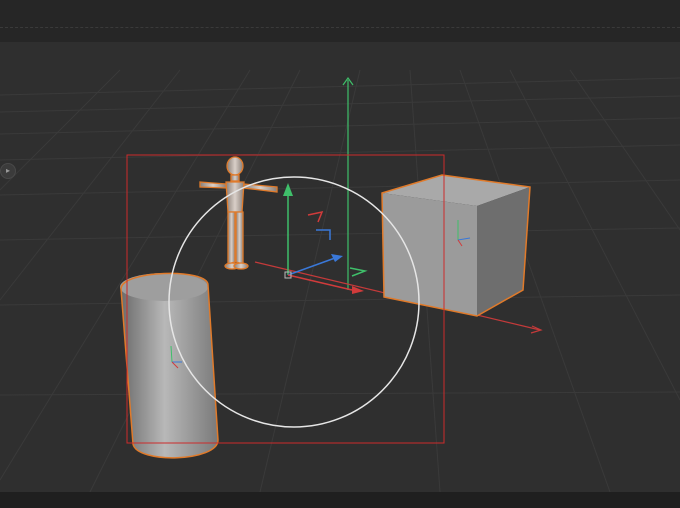 The image size is (680, 508). What do you see at coordinates (238, 213) in the screenshot?
I see `mannequin-object` at bounding box center [238, 213].